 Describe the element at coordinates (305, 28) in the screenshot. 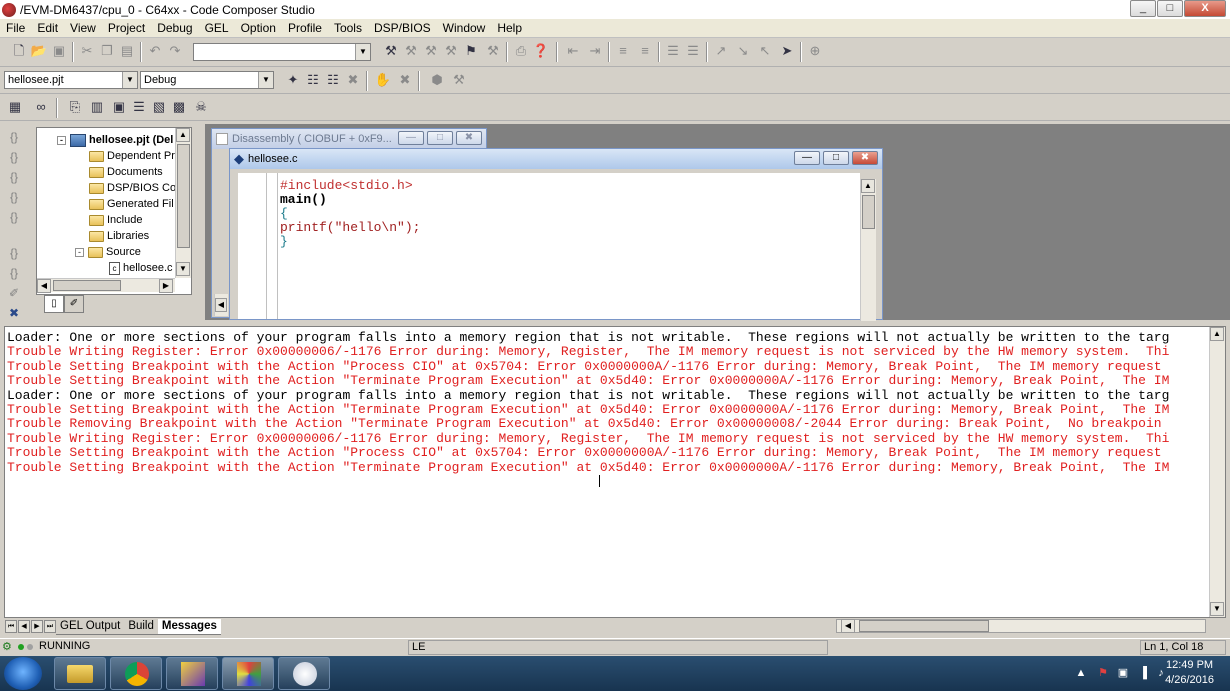

I see `menu-profile: Profile` at that location.